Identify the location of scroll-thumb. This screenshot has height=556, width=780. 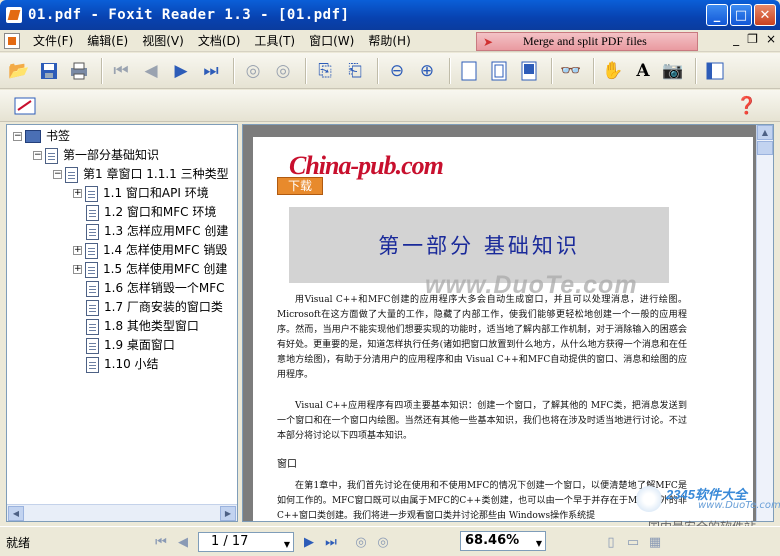
(765, 148).